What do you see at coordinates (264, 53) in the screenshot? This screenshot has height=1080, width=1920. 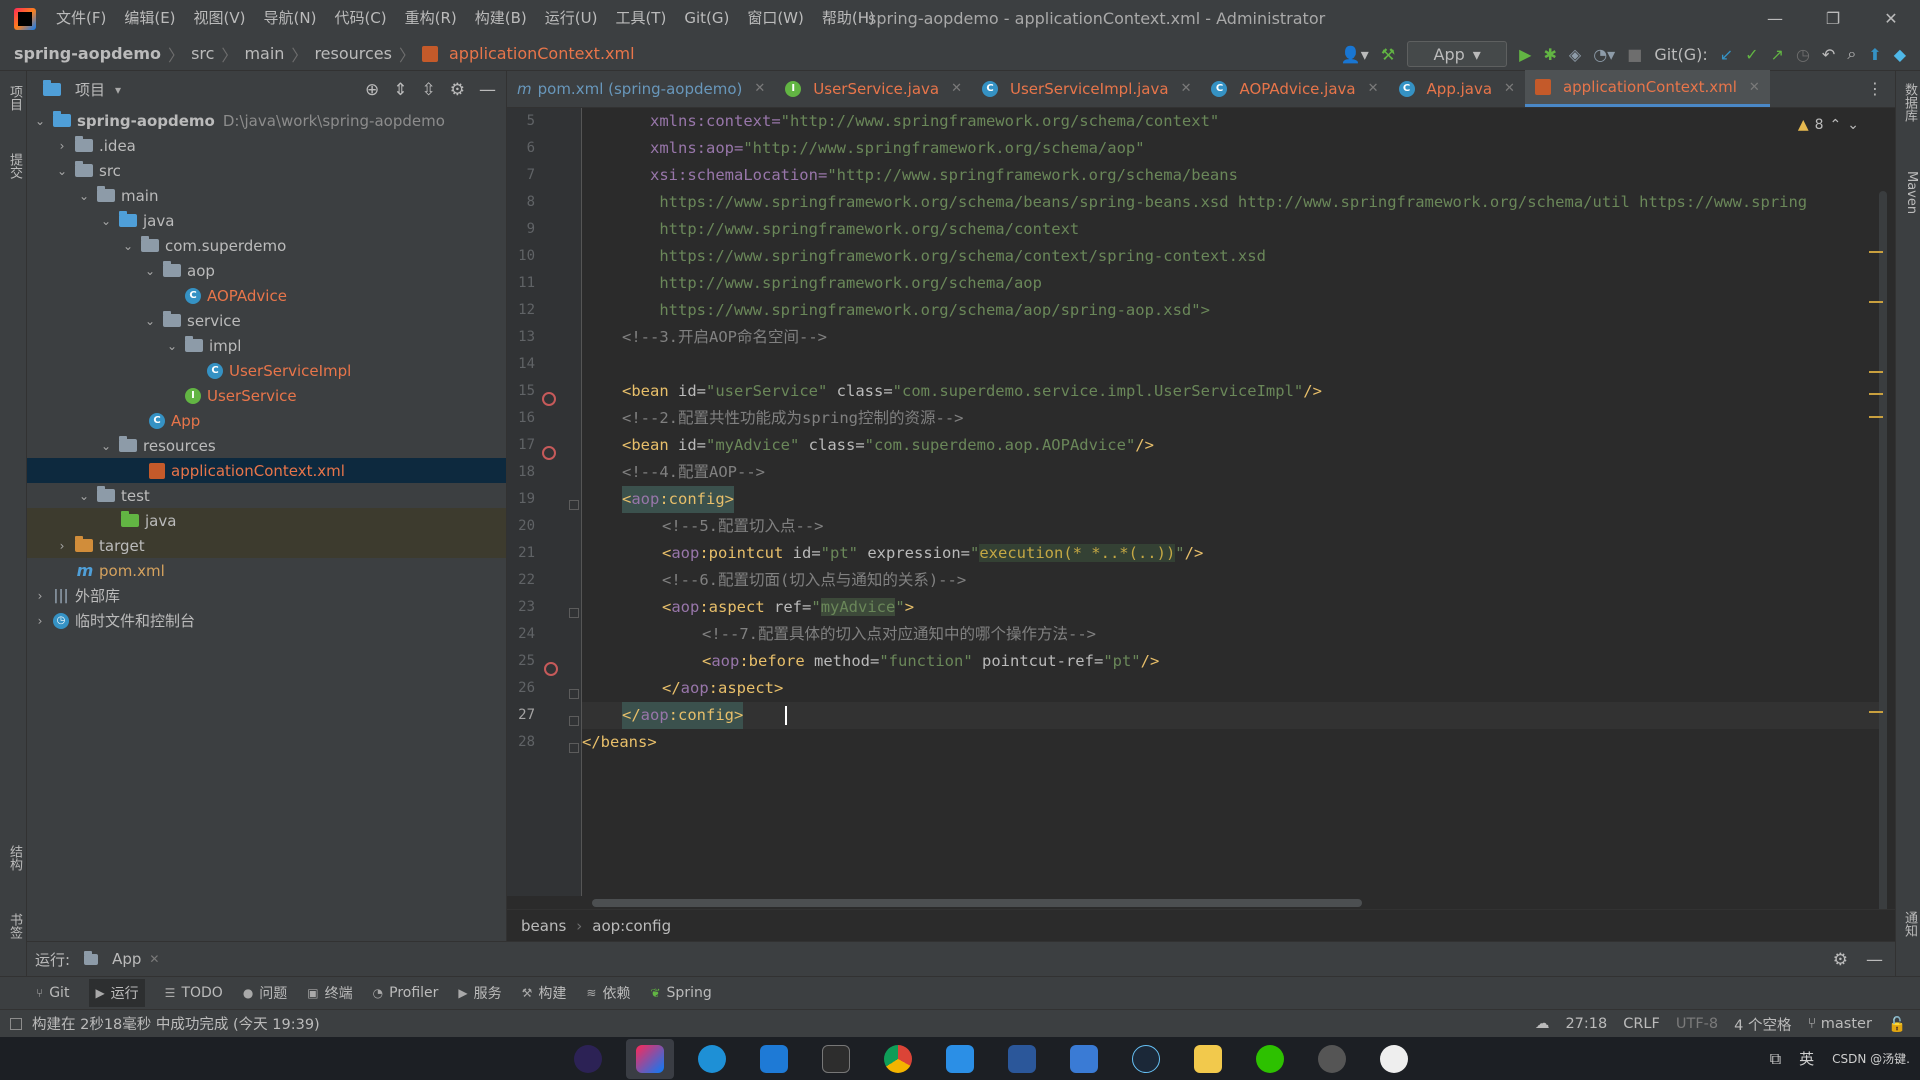 I see `crumb-main: main` at bounding box center [264, 53].